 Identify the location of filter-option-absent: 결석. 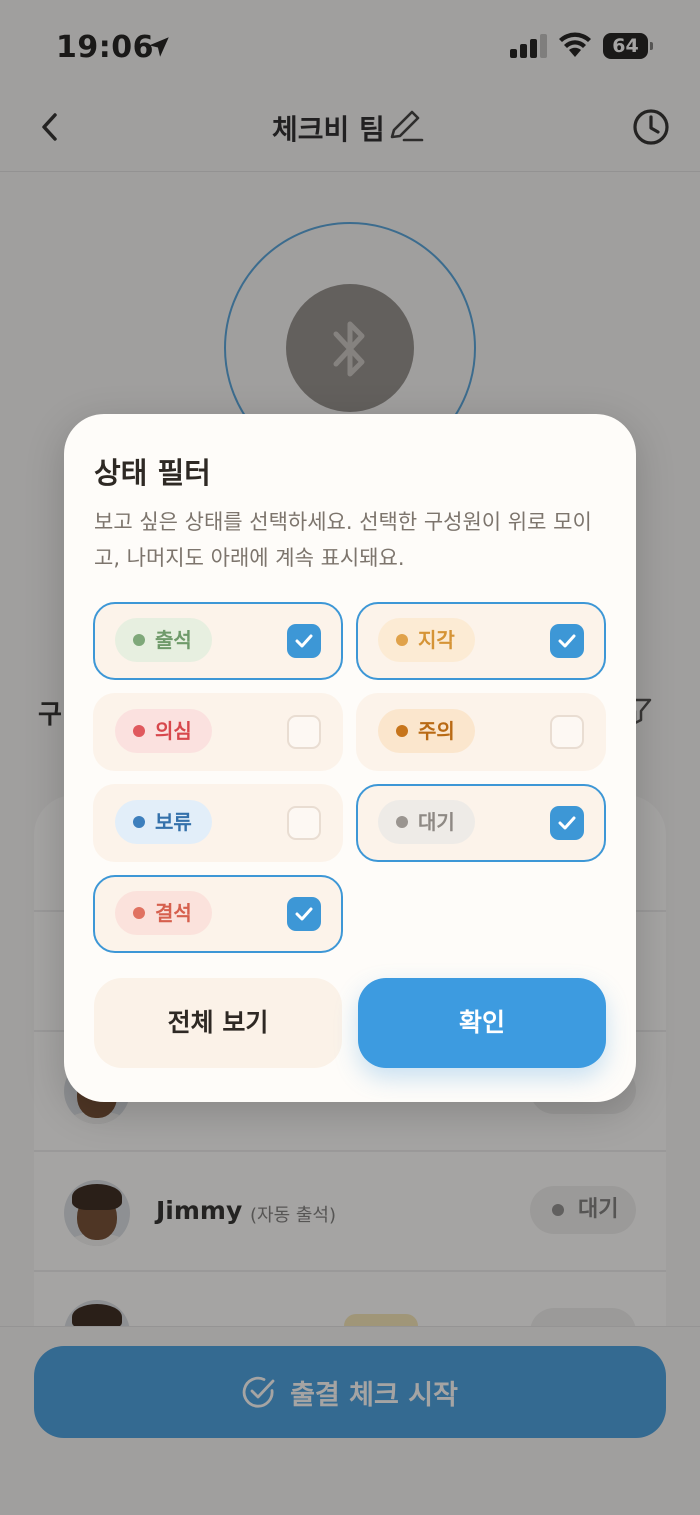
(218, 914).